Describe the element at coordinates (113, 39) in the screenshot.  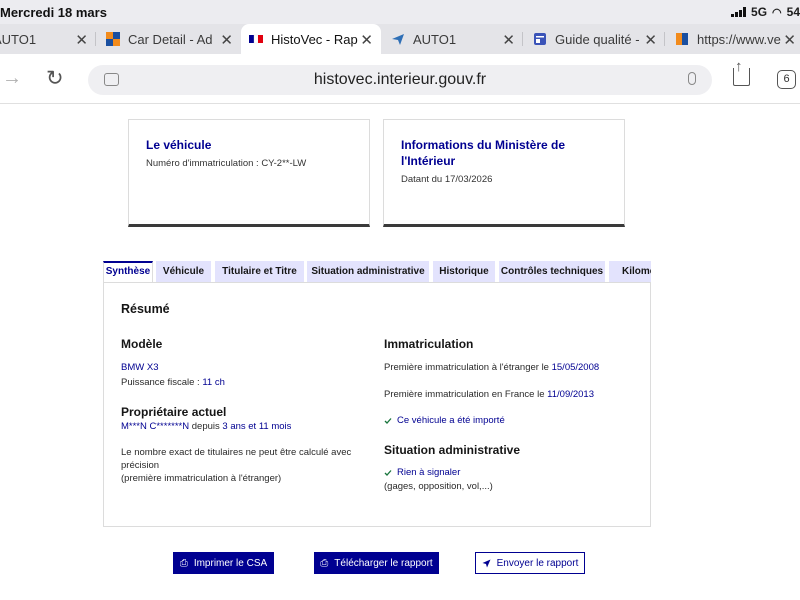
I see `auto1-logo-icon` at that location.